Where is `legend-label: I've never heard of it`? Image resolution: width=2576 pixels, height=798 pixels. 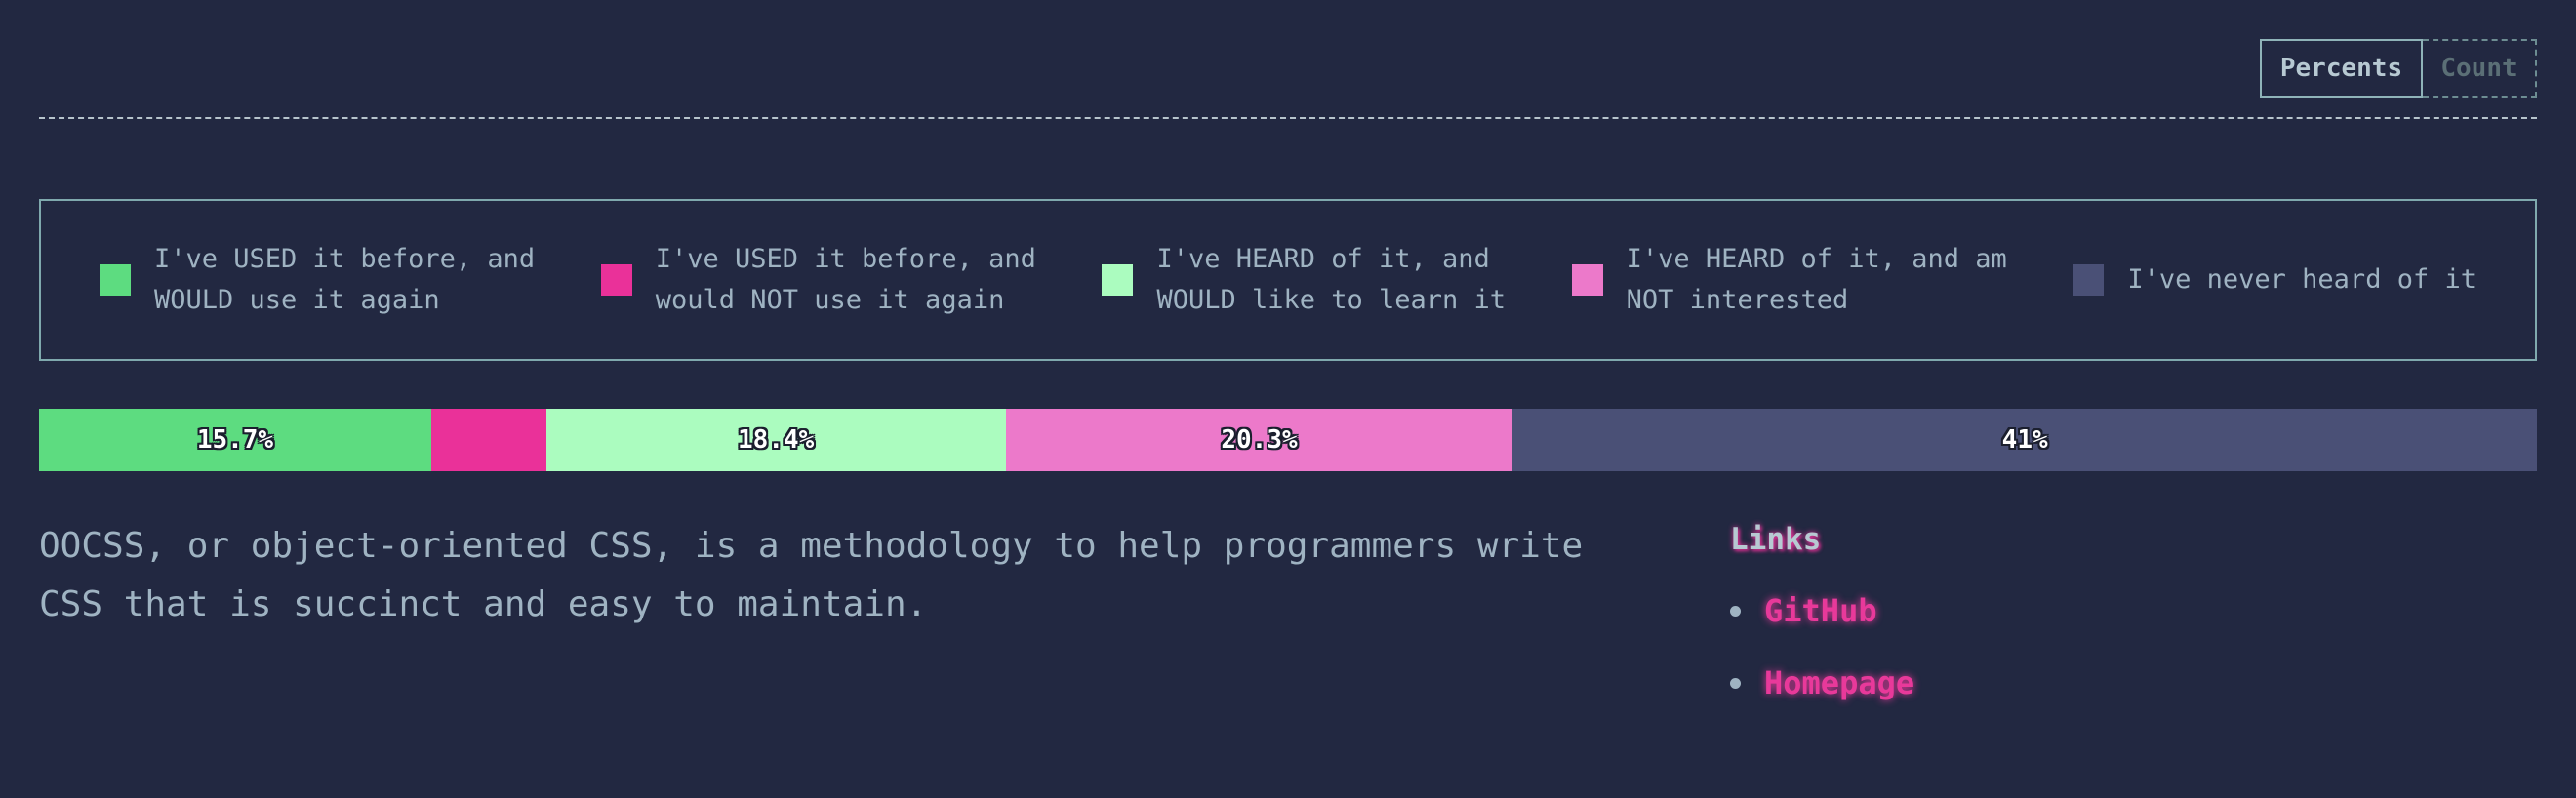 legend-label: I've never heard of it is located at coordinates (2301, 280).